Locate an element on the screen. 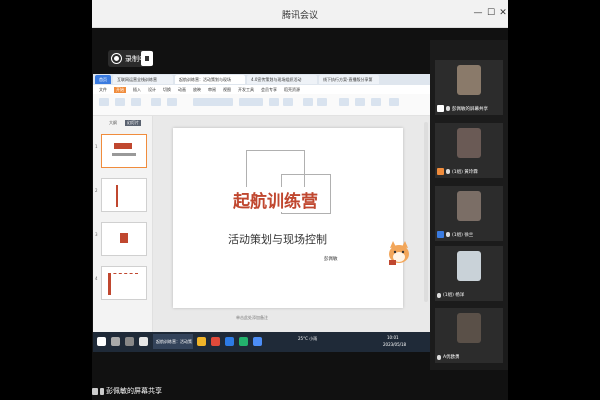 This screenshot has width=600, height=400. slides-tab: 幻灯片 is located at coordinates (133, 123).